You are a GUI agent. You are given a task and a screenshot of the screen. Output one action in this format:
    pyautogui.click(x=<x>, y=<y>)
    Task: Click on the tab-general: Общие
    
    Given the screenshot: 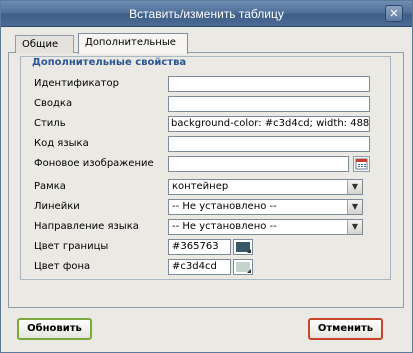 What is the action you would take?
    pyautogui.click(x=44, y=44)
    